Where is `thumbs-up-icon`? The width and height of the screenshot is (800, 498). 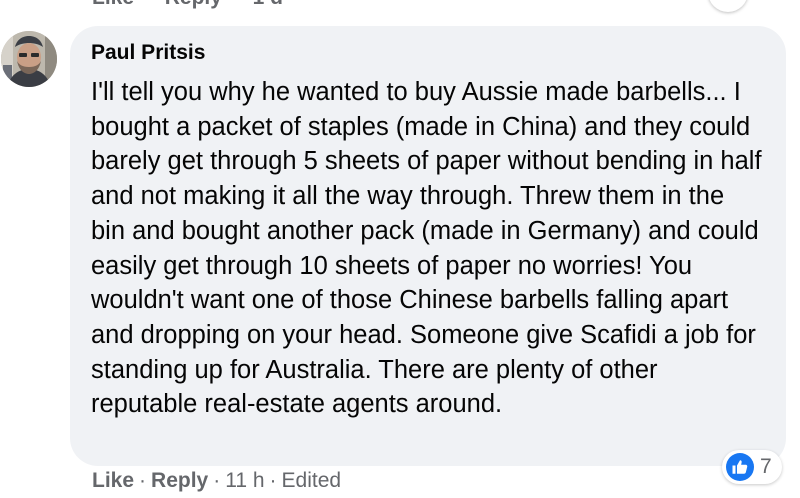
thumbs-up-icon is located at coordinates (740, 467).